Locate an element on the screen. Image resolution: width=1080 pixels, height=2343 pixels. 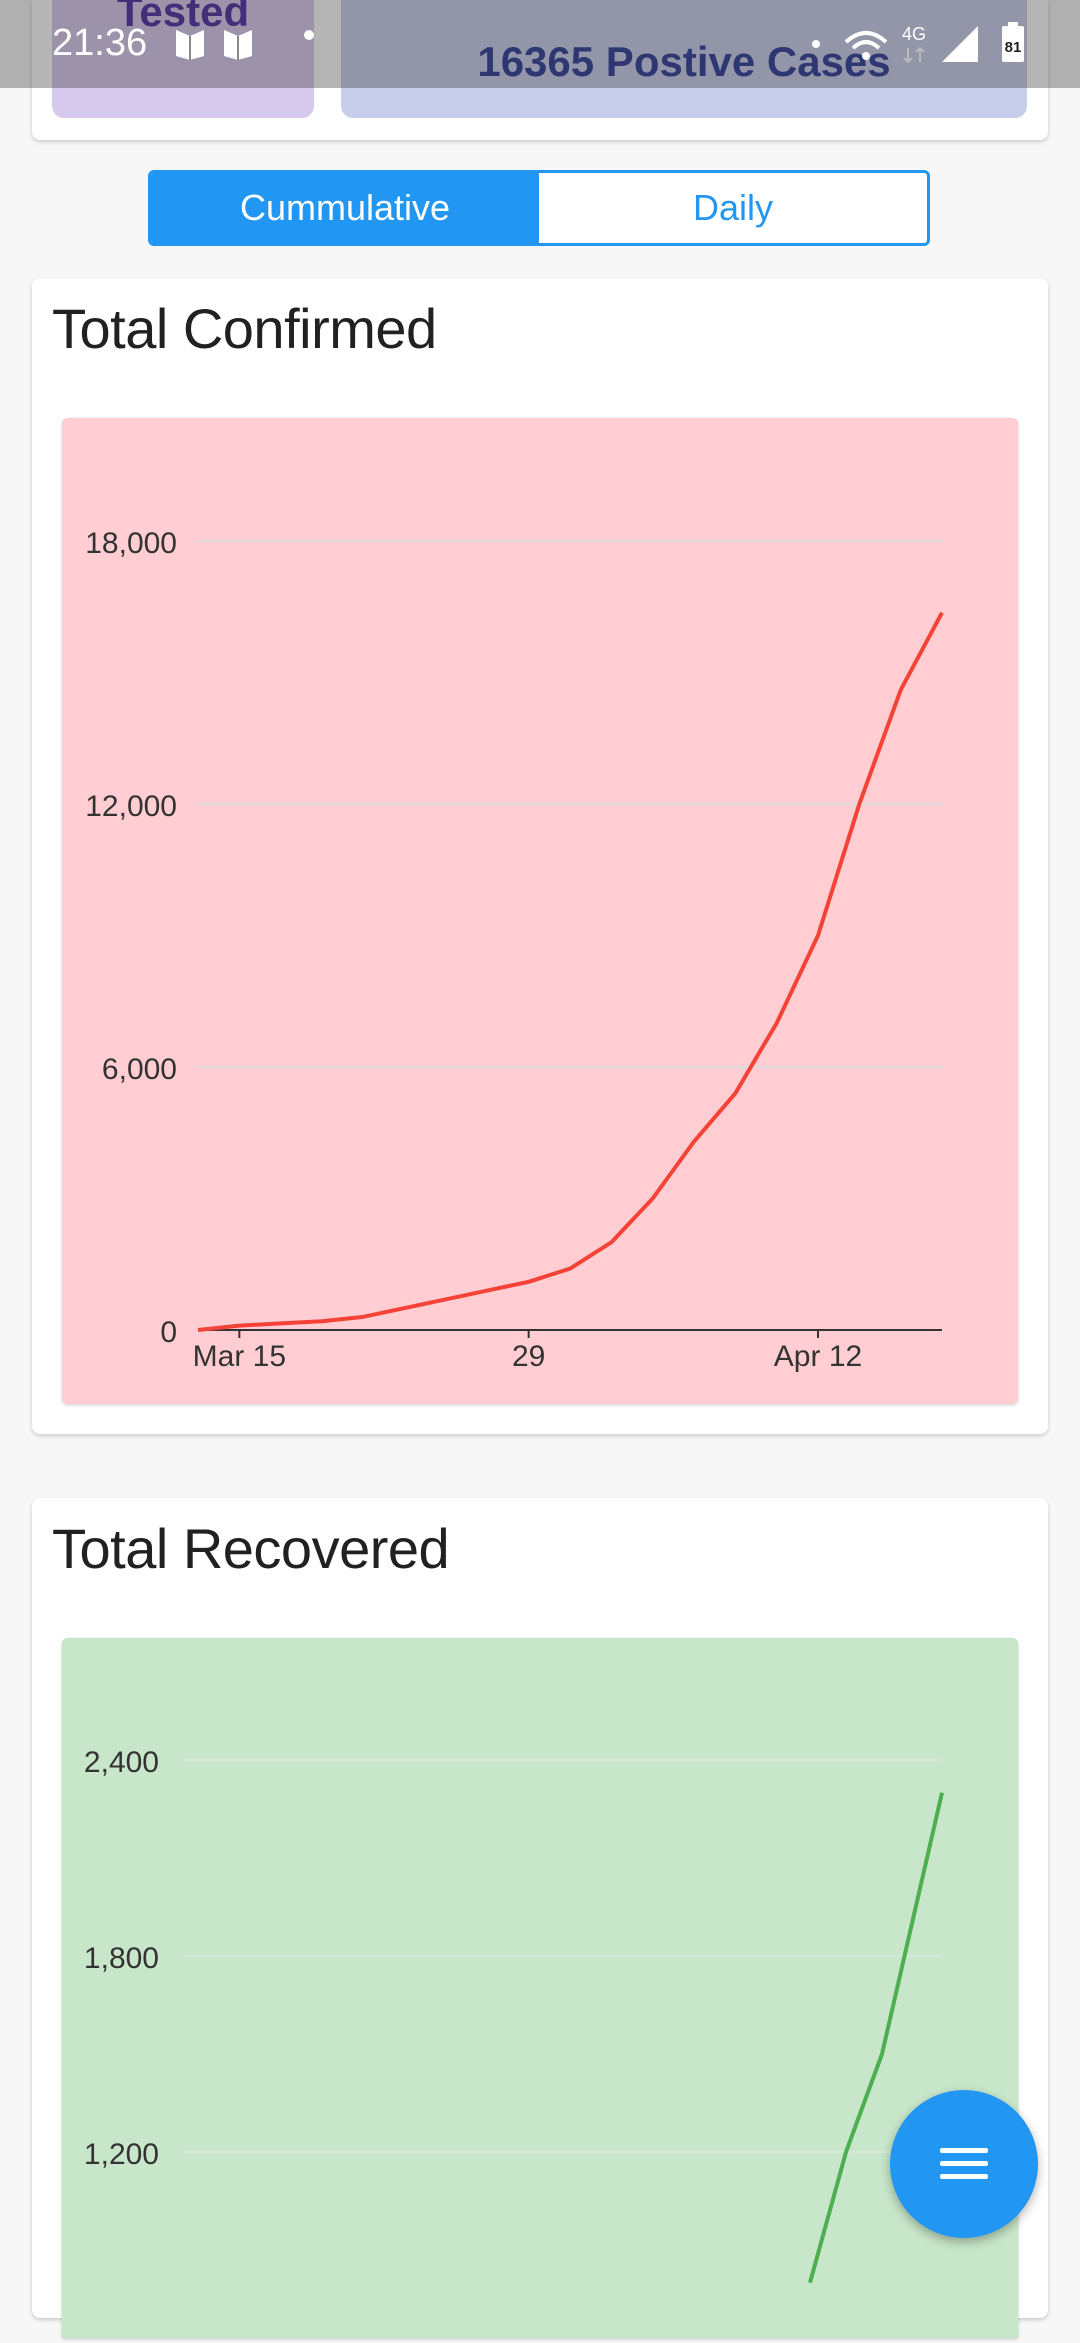
wifi-icon is located at coordinates (866, 45).